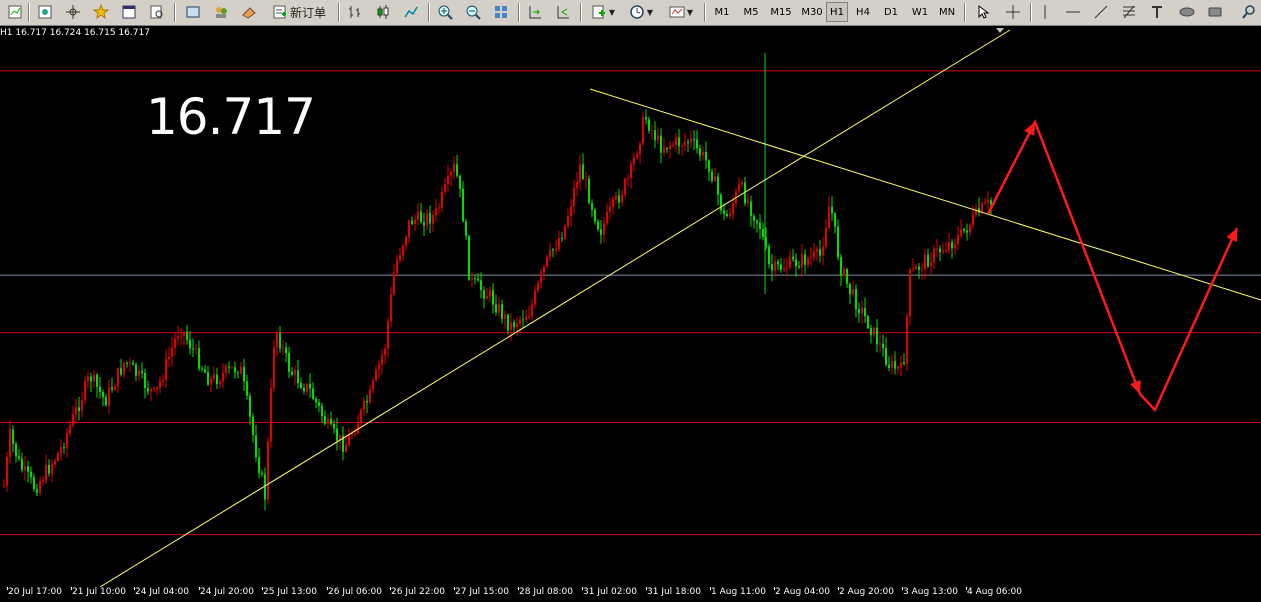 This screenshot has width=1261, height=602. I want to click on templates-button: ▼, so click(681, 12).